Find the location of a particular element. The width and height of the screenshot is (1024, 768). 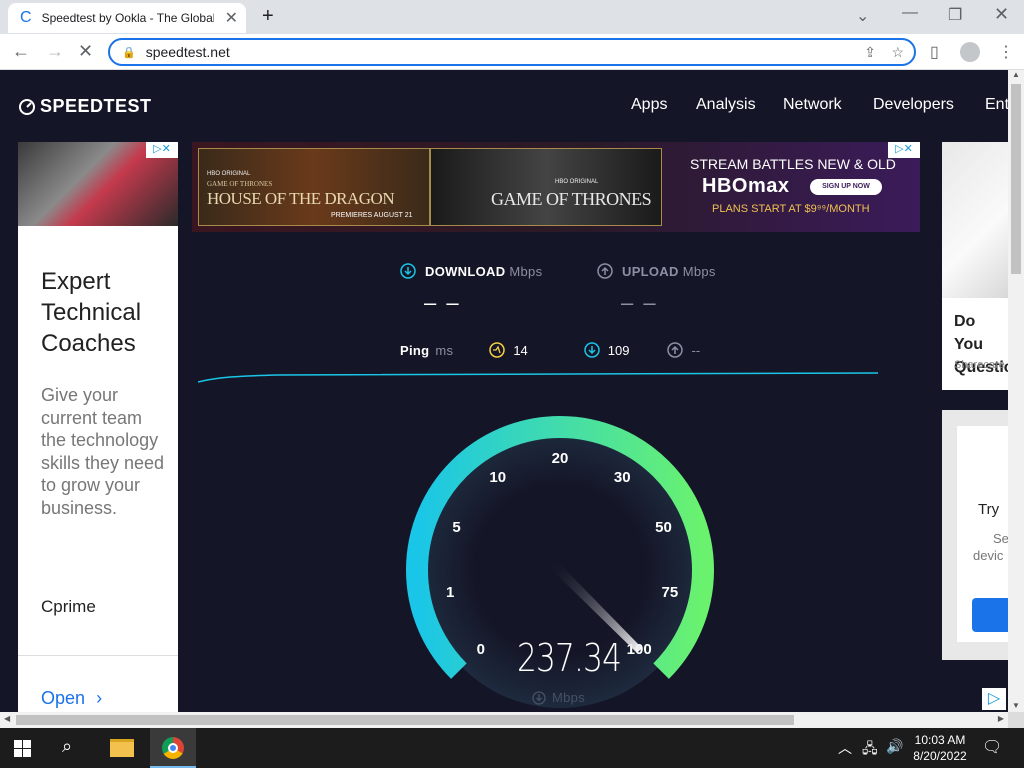

volume-icon: 🔊 is located at coordinates (894, 746).